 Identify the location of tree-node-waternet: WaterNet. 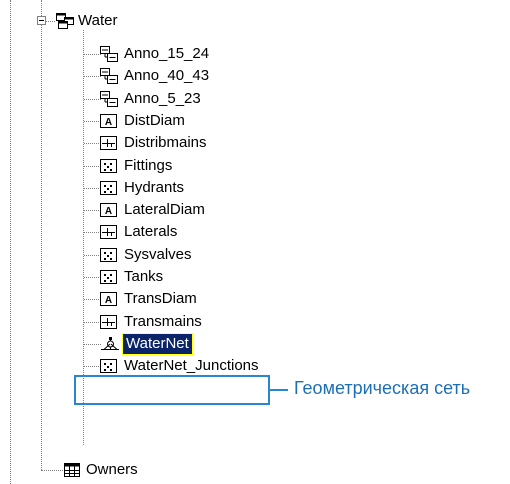
(146, 344).